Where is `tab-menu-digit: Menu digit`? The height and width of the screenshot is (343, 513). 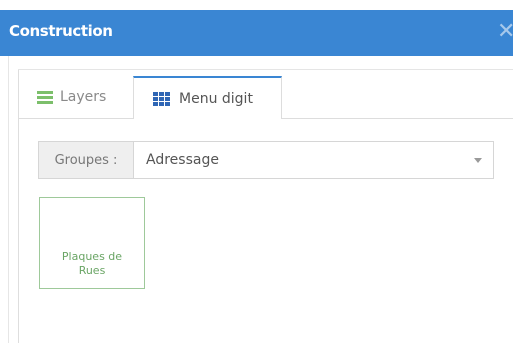
tab-menu-digit: Menu digit is located at coordinates (207, 97).